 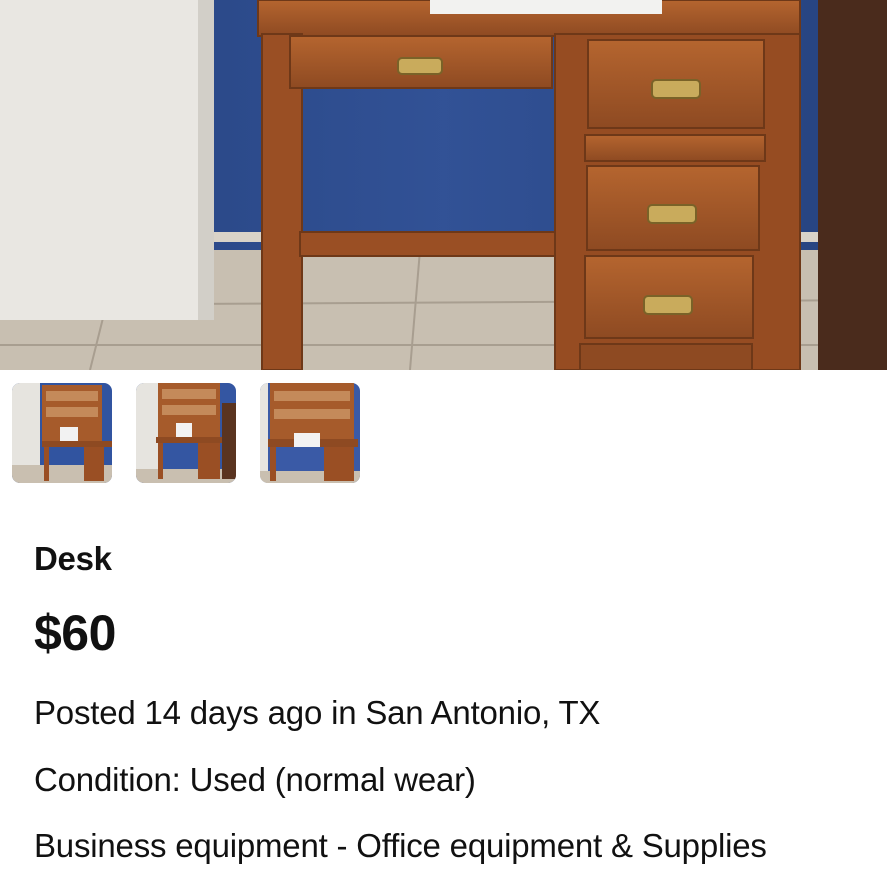 What do you see at coordinates (73, 558) in the screenshot?
I see `listing-title: Desk` at bounding box center [73, 558].